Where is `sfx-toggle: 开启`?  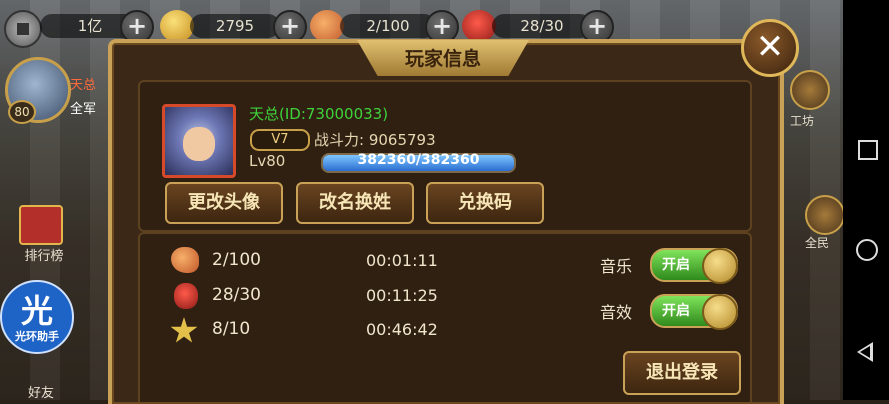
sfx-toggle: 开启 is located at coordinates (694, 312).